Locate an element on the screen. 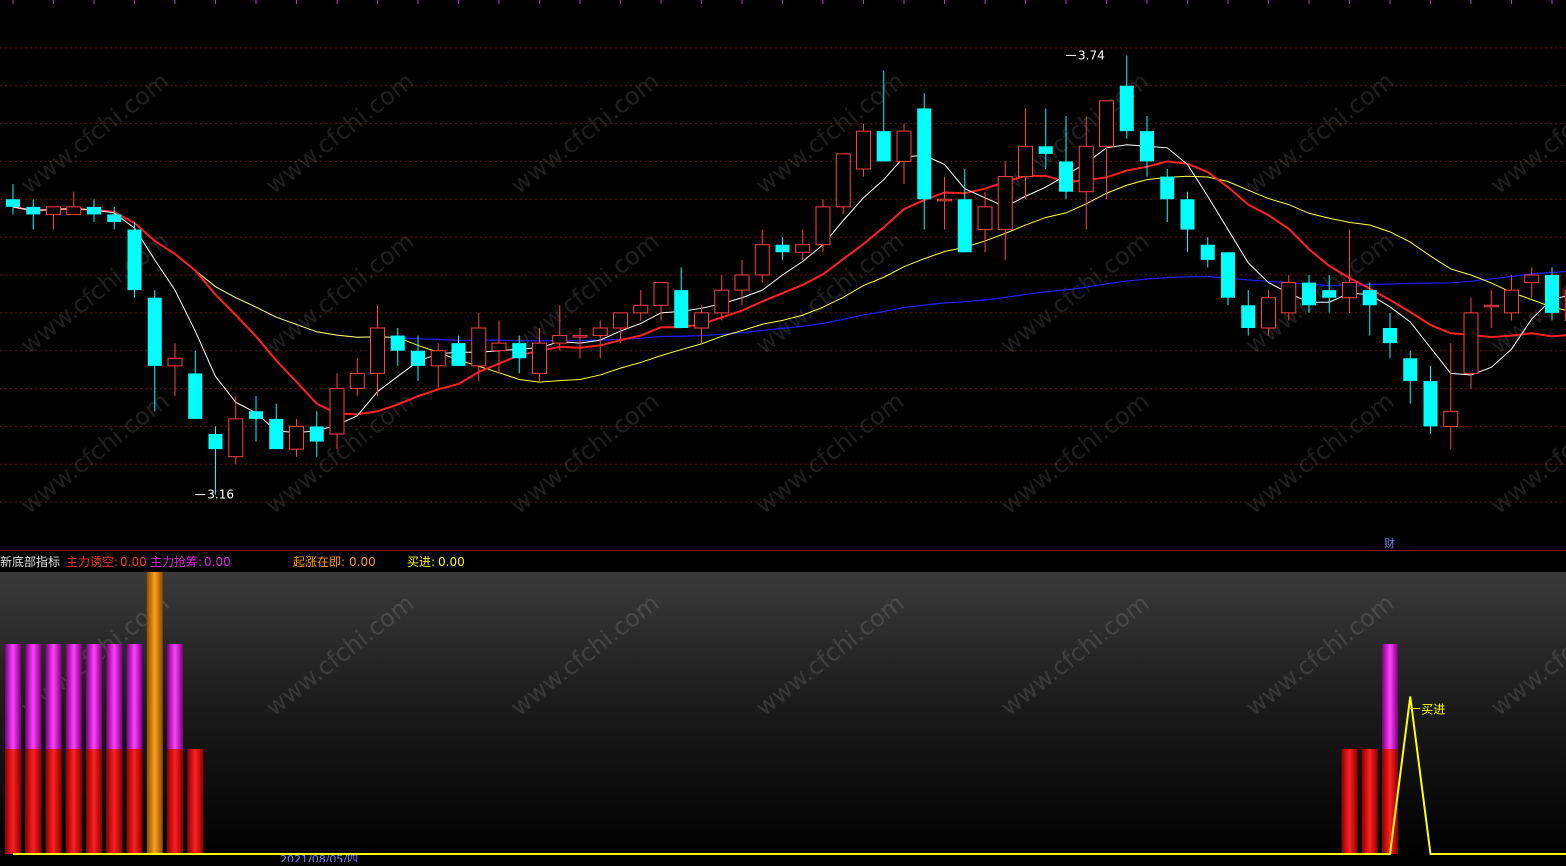 This screenshot has height=866, width=1566. legend-label-zhuli-youkong: 主力诱空: is located at coordinates (92, 562).